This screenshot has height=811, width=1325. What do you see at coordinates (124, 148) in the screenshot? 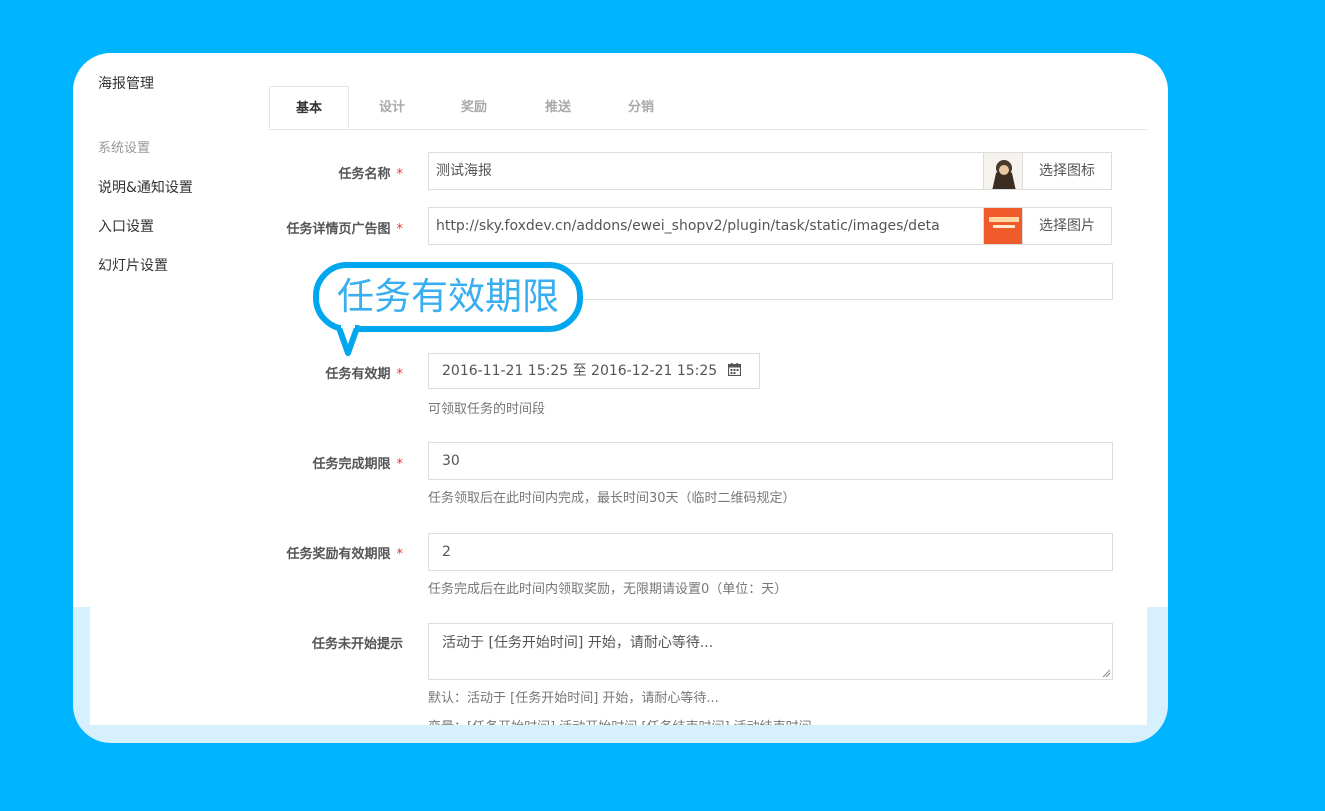
I see `sidebar-section-label: 系统设置` at bounding box center [124, 148].